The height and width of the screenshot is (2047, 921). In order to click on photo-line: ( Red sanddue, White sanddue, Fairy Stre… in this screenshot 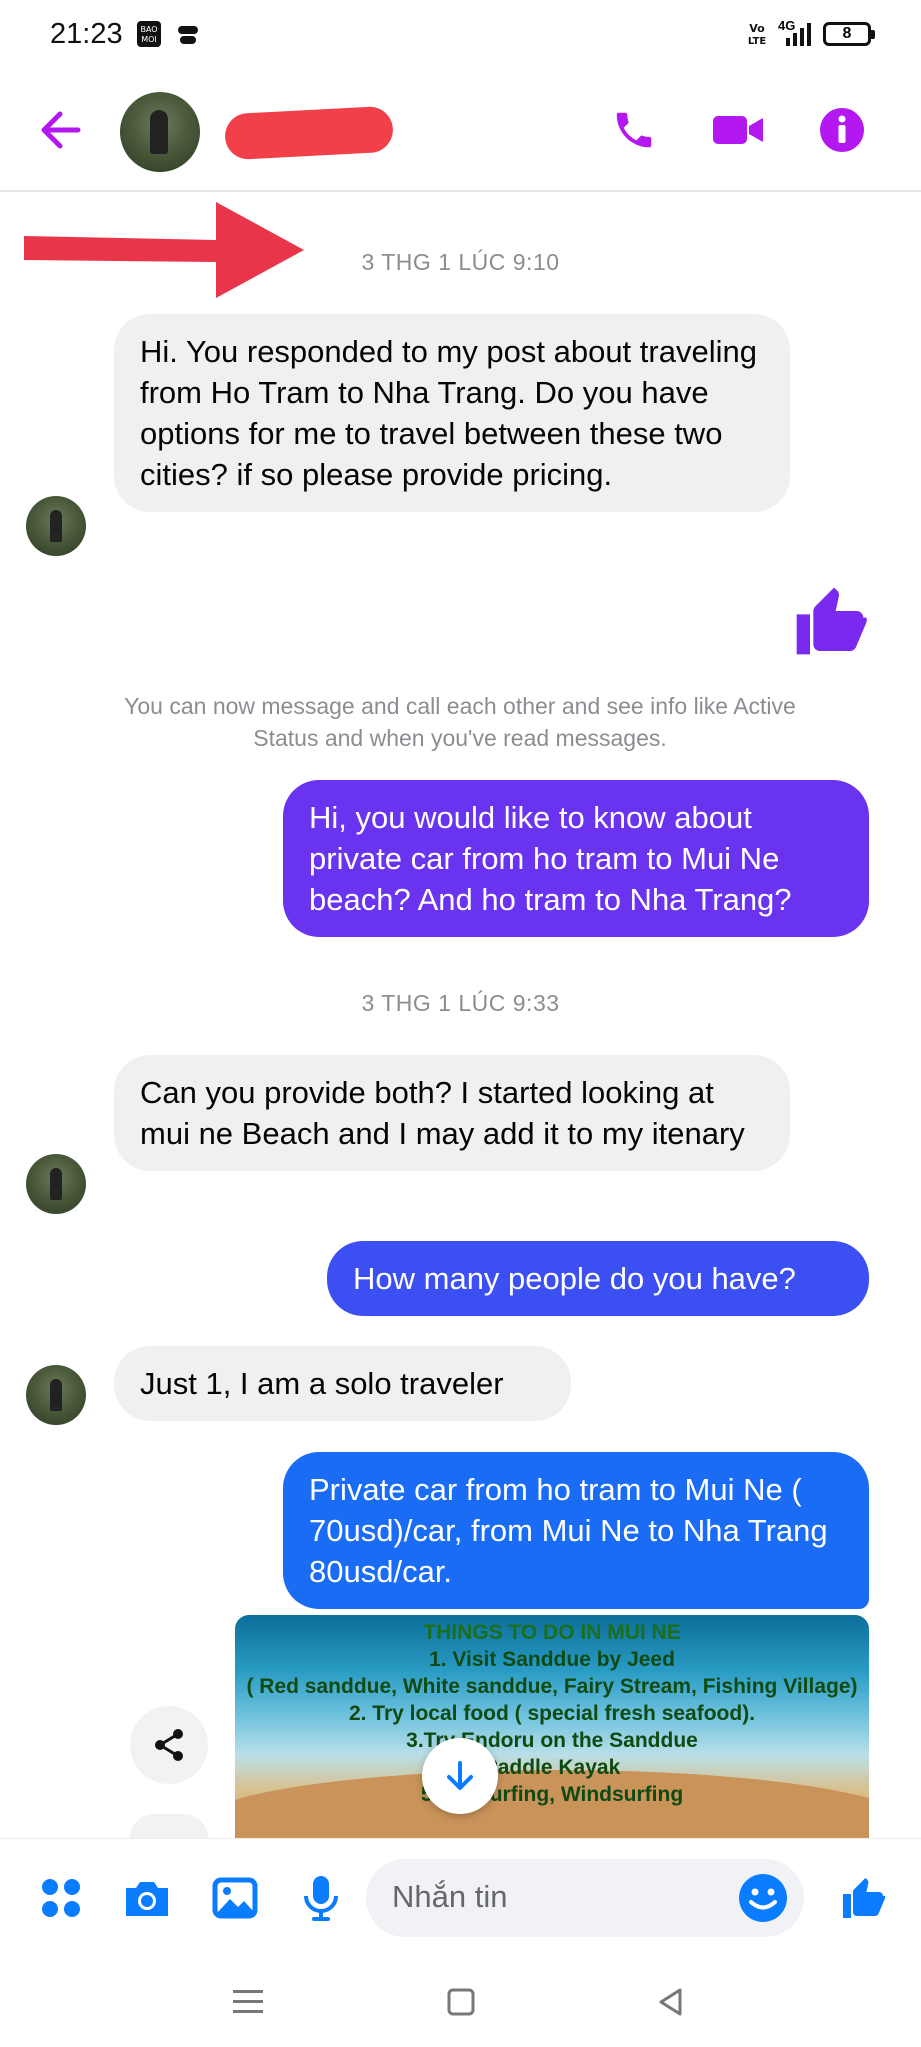, I will do `click(552, 1686)`.